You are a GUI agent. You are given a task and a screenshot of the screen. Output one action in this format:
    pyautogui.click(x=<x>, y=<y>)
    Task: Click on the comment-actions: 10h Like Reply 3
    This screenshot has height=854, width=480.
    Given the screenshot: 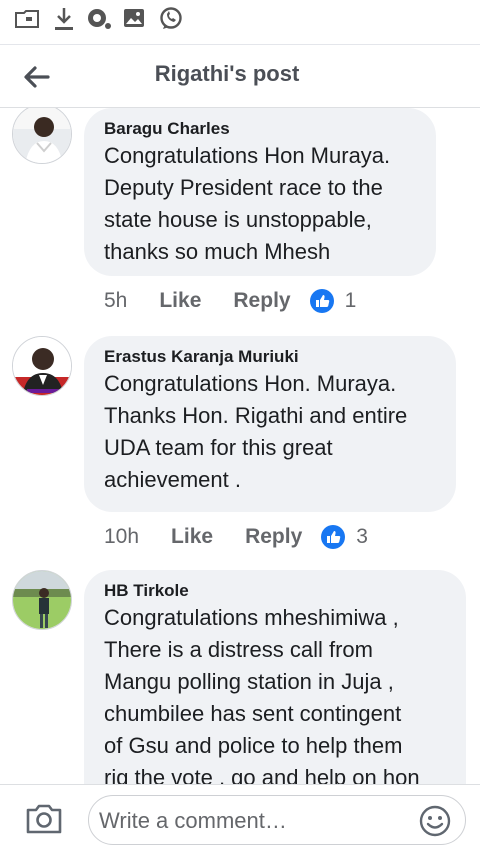 What is the action you would take?
    pyautogui.click(x=236, y=537)
    